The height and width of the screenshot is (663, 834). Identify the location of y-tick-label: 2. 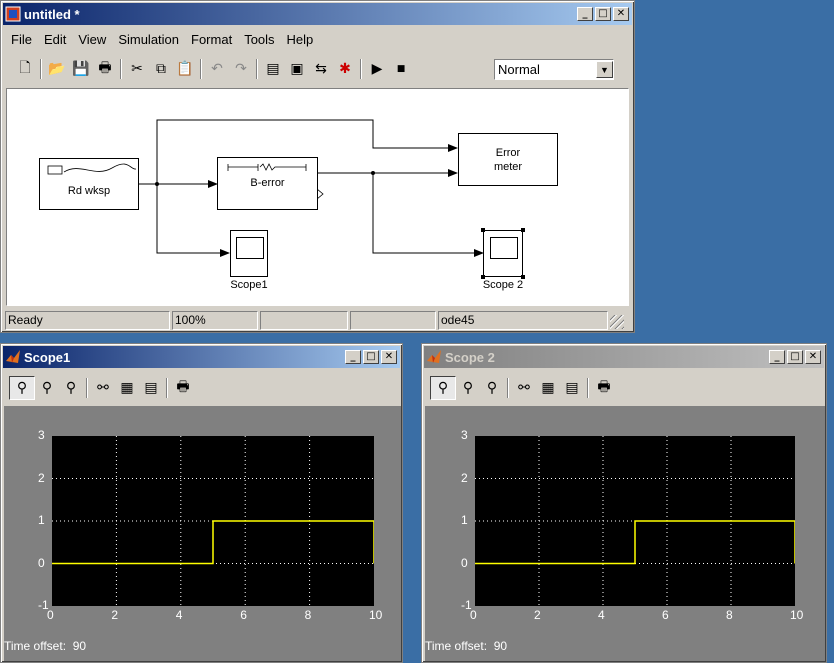
(41, 477).